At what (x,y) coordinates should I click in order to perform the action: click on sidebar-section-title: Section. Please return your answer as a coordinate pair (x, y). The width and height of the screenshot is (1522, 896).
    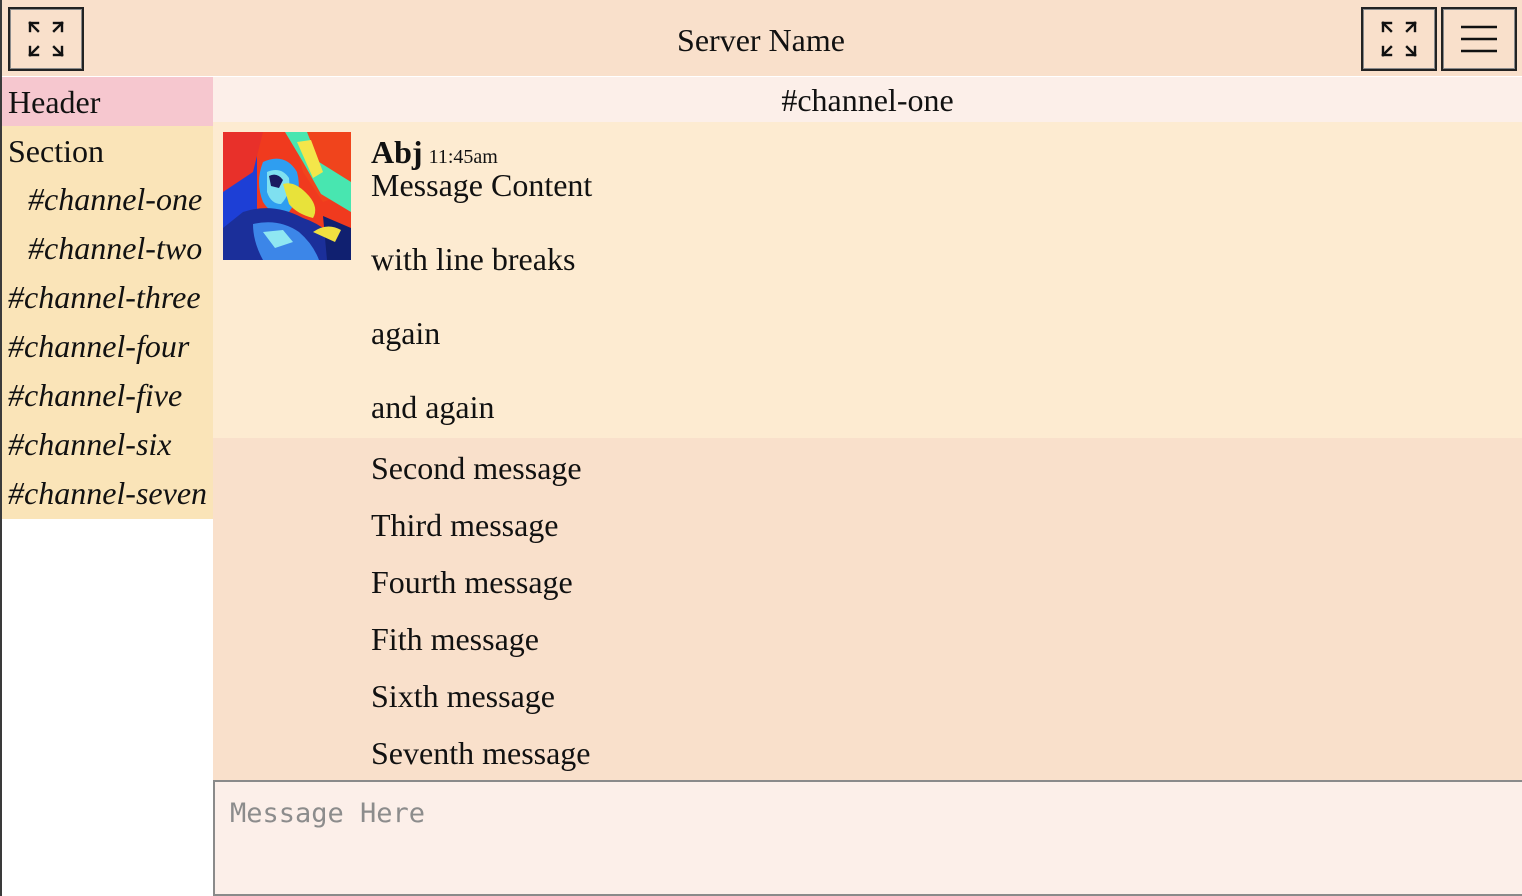
    Looking at the image, I should click on (56, 151).